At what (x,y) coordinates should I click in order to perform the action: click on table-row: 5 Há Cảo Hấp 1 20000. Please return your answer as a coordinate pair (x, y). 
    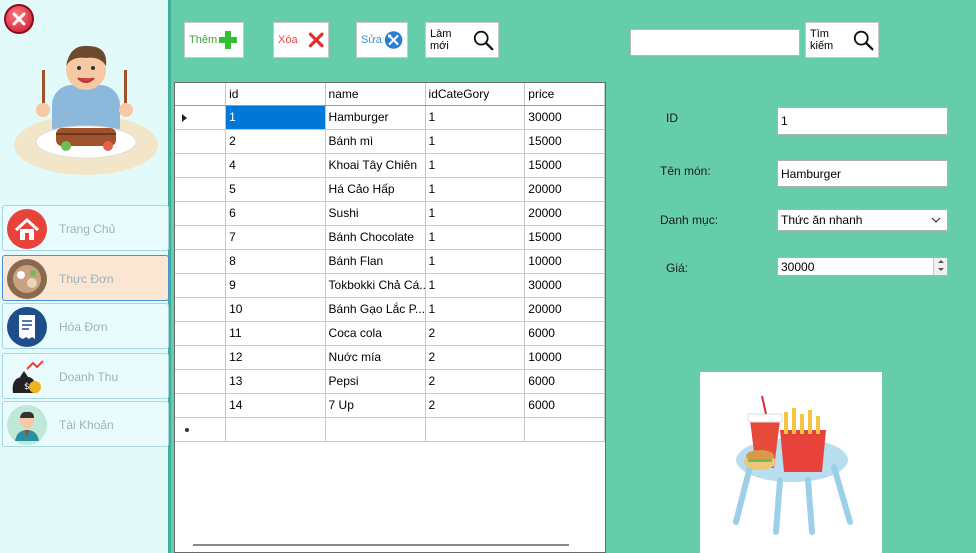
    Looking at the image, I should click on (390, 189).